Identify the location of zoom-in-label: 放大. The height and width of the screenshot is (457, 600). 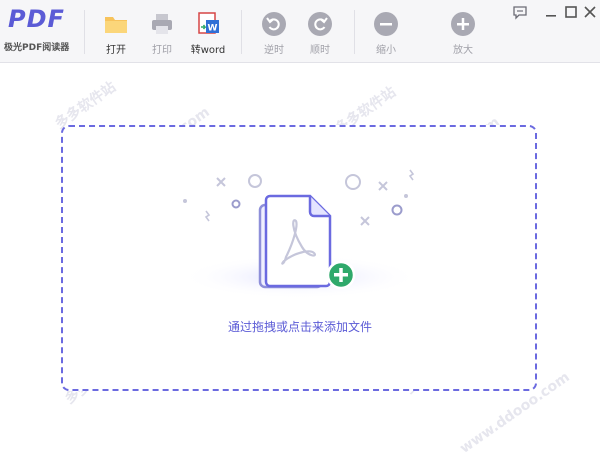
(463, 50).